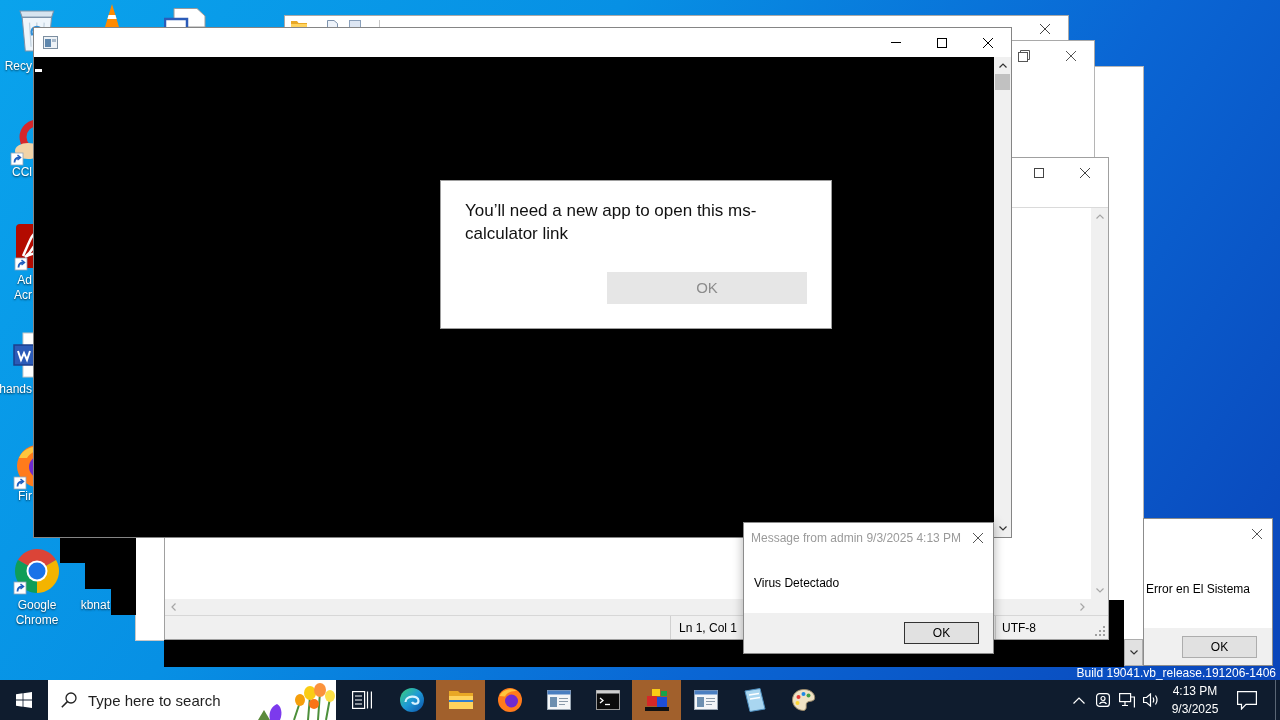 The width and height of the screenshot is (1280, 720). I want to click on cursor-position-text: Ln 1, Col 1, so click(708, 628).